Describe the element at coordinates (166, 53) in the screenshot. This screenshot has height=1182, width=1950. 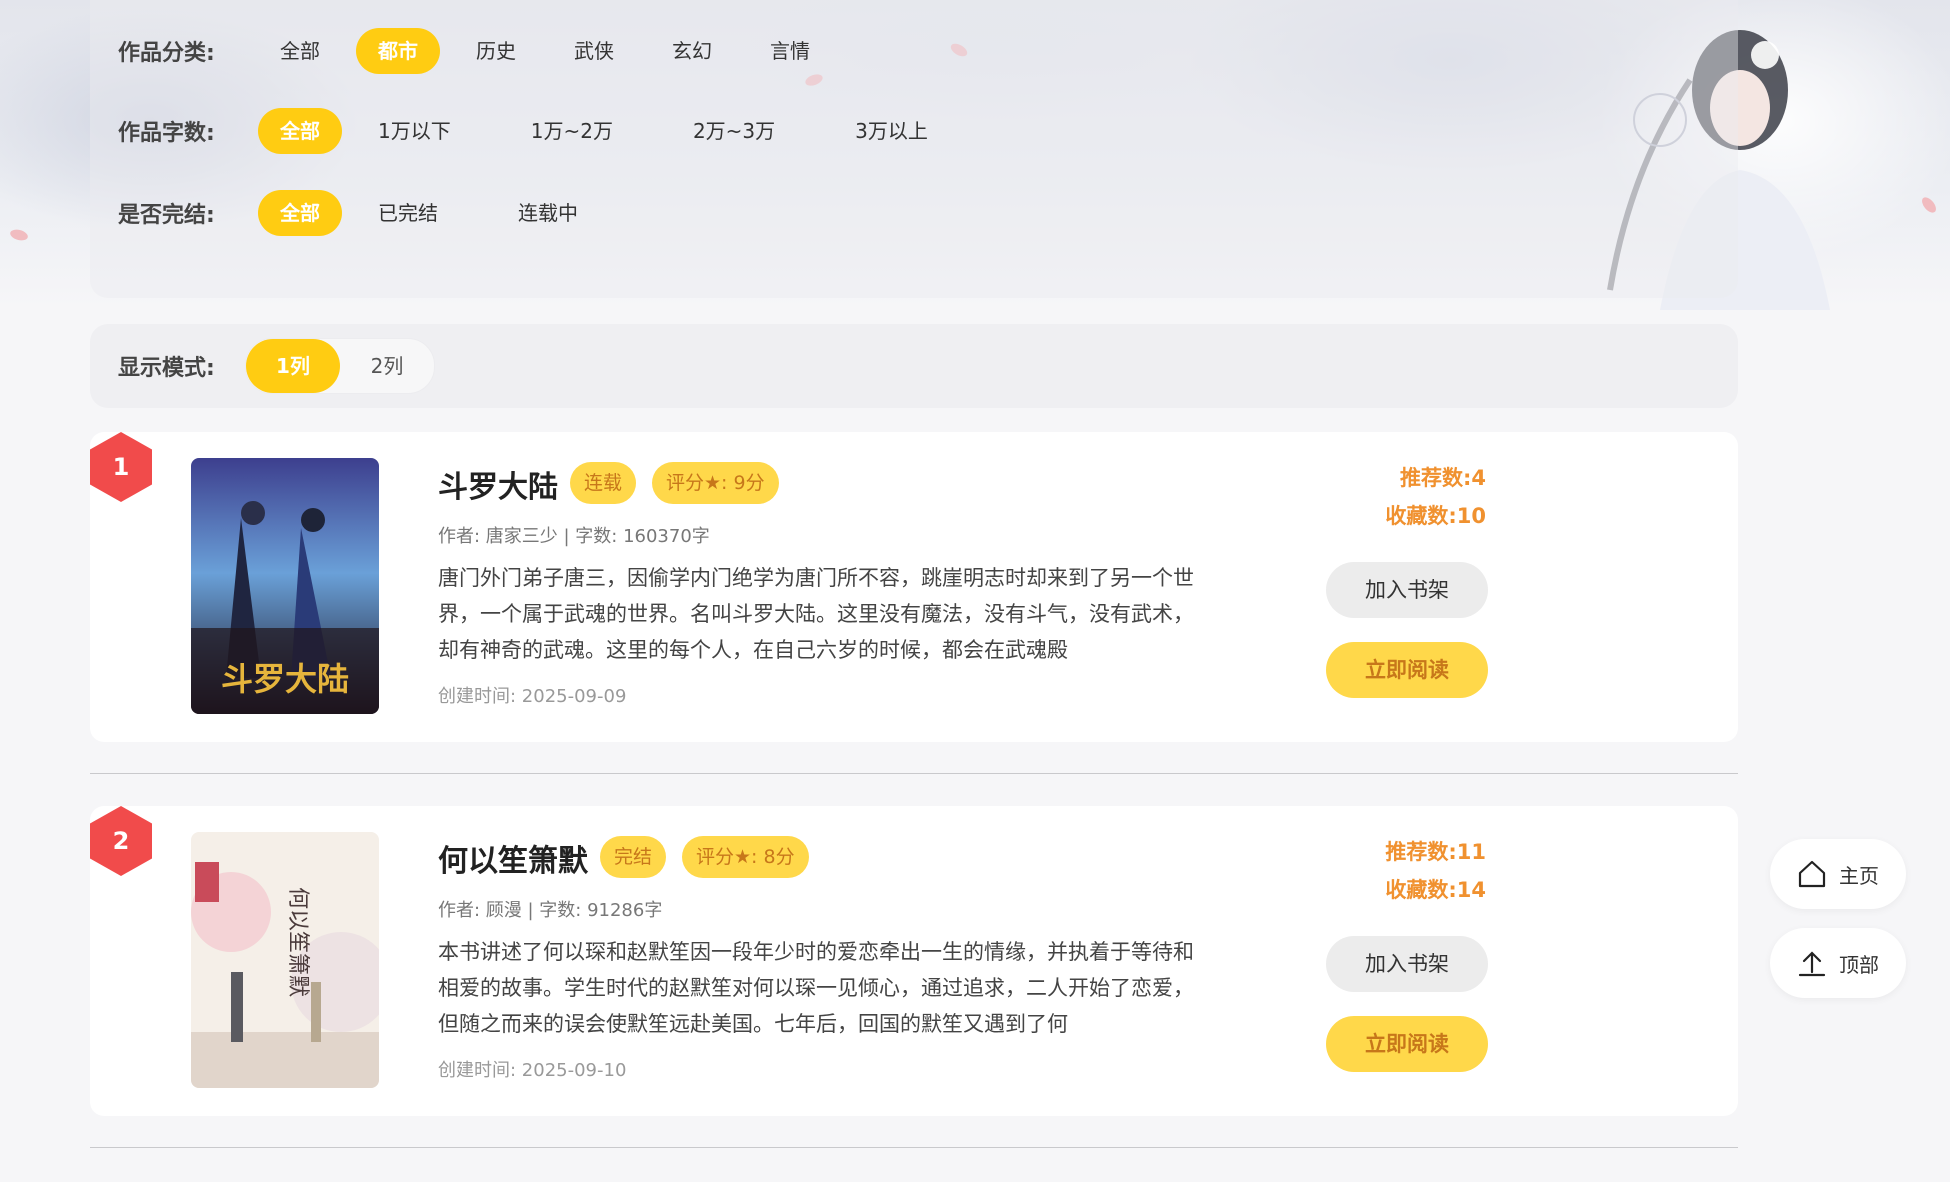
I see `filter-label-category: 作品分类:` at that location.